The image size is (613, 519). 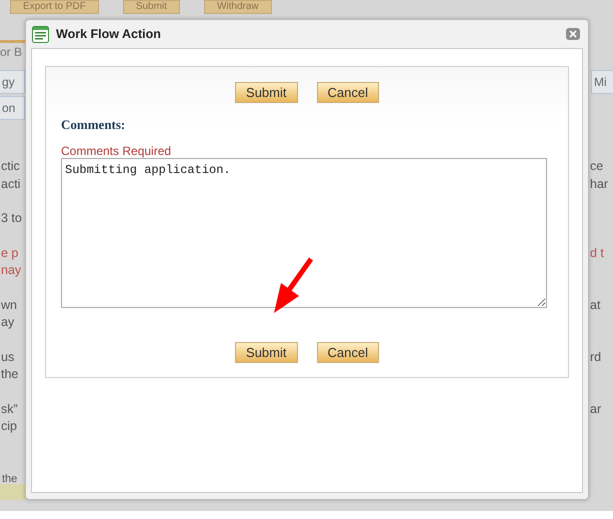 What do you see at coordinates (8, 322) in the screenshot?
I see `text-fragment: ay` at bounding box center [8, 322].